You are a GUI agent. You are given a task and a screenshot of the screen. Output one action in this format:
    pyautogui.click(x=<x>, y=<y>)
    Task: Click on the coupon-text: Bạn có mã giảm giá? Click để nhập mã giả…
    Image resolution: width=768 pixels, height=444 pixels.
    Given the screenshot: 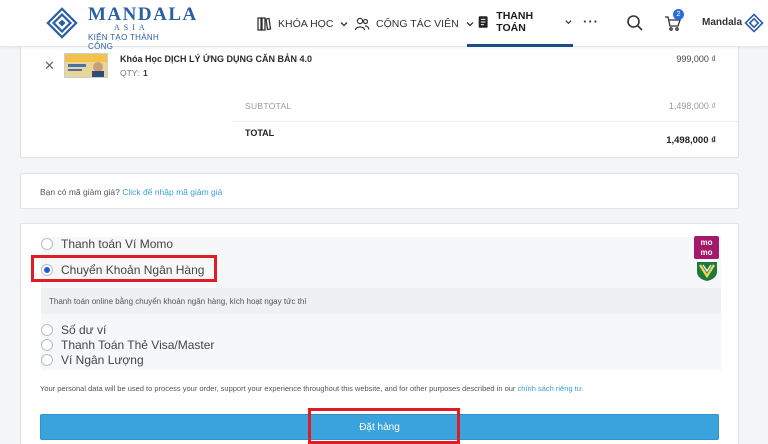 What is the action you would take?
    pyautogui.click(x=131, y=192)
    